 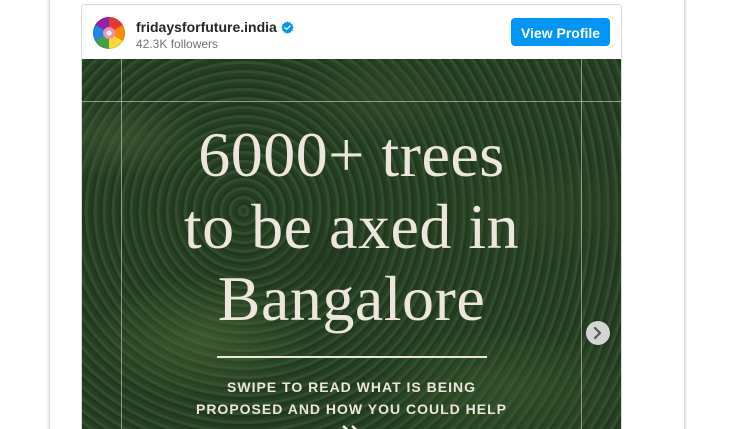 What do you see at coordinates (351, 387) in the screenshot?
I see `subtext-line: SWIPE TO READ WHAT IS BEING` at bounding box center [351, 387].